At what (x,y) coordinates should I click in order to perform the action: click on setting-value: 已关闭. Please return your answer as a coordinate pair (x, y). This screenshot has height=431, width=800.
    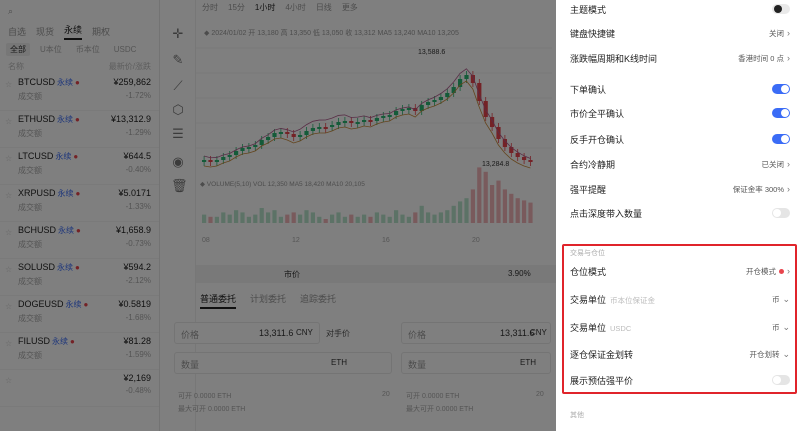
    Looking at the image, I should click on (773, 164).